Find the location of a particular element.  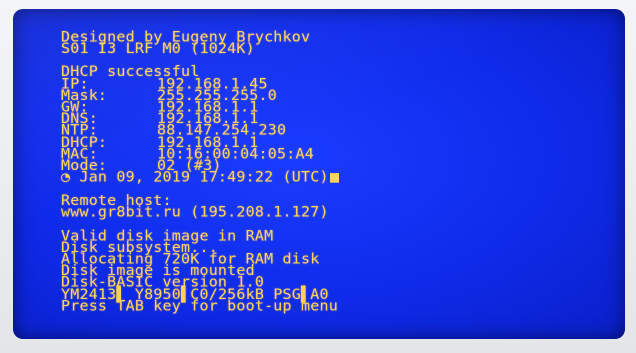

datetime-value: Jan 09, 2019 17:49:22 (UTC) is located at coordinates (204, 177).